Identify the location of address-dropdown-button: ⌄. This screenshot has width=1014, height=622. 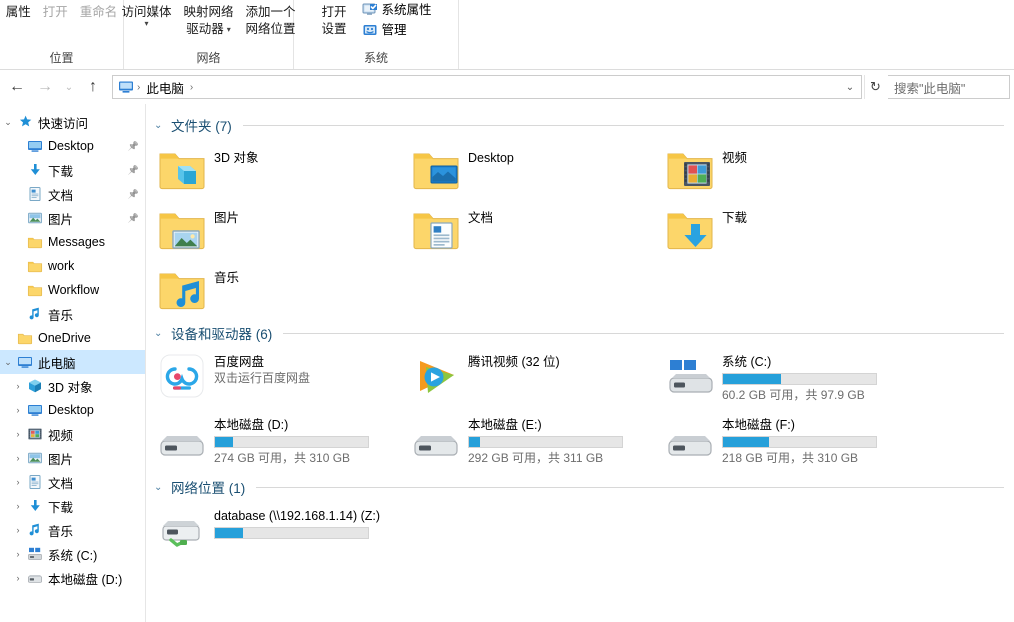
(850, 87).